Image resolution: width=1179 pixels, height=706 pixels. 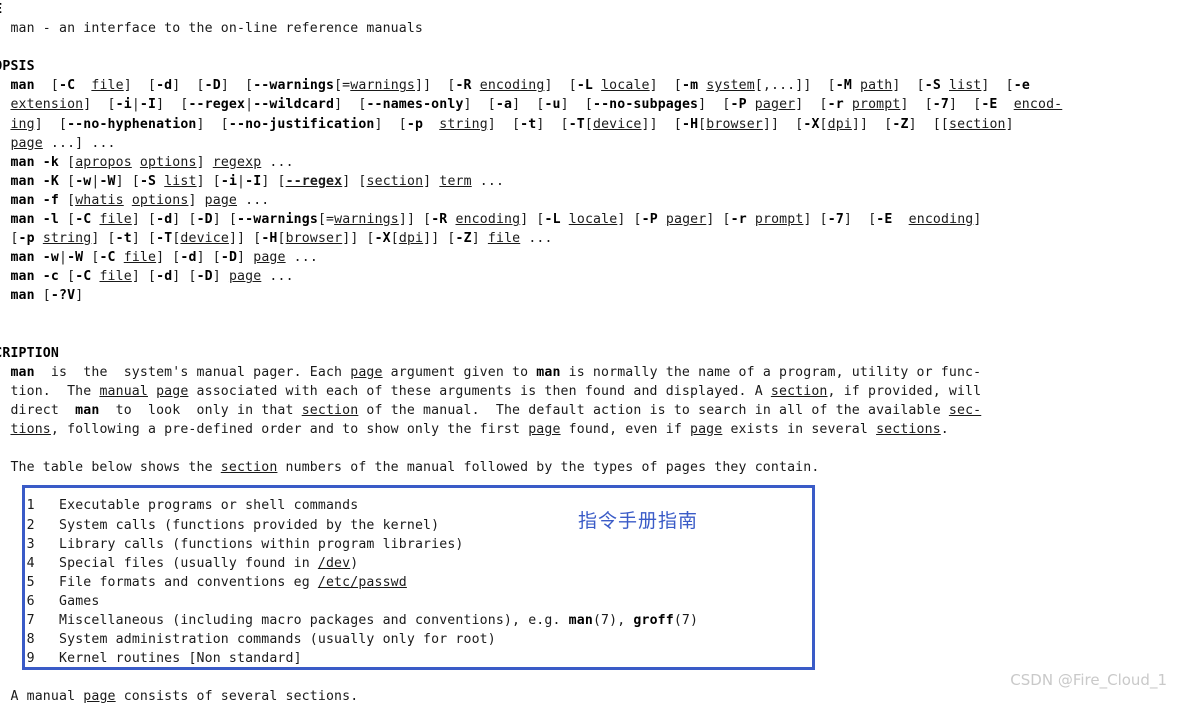 I want to click on table-row: 9 Kernel routines [Non standard], so click(x=589, y=658).